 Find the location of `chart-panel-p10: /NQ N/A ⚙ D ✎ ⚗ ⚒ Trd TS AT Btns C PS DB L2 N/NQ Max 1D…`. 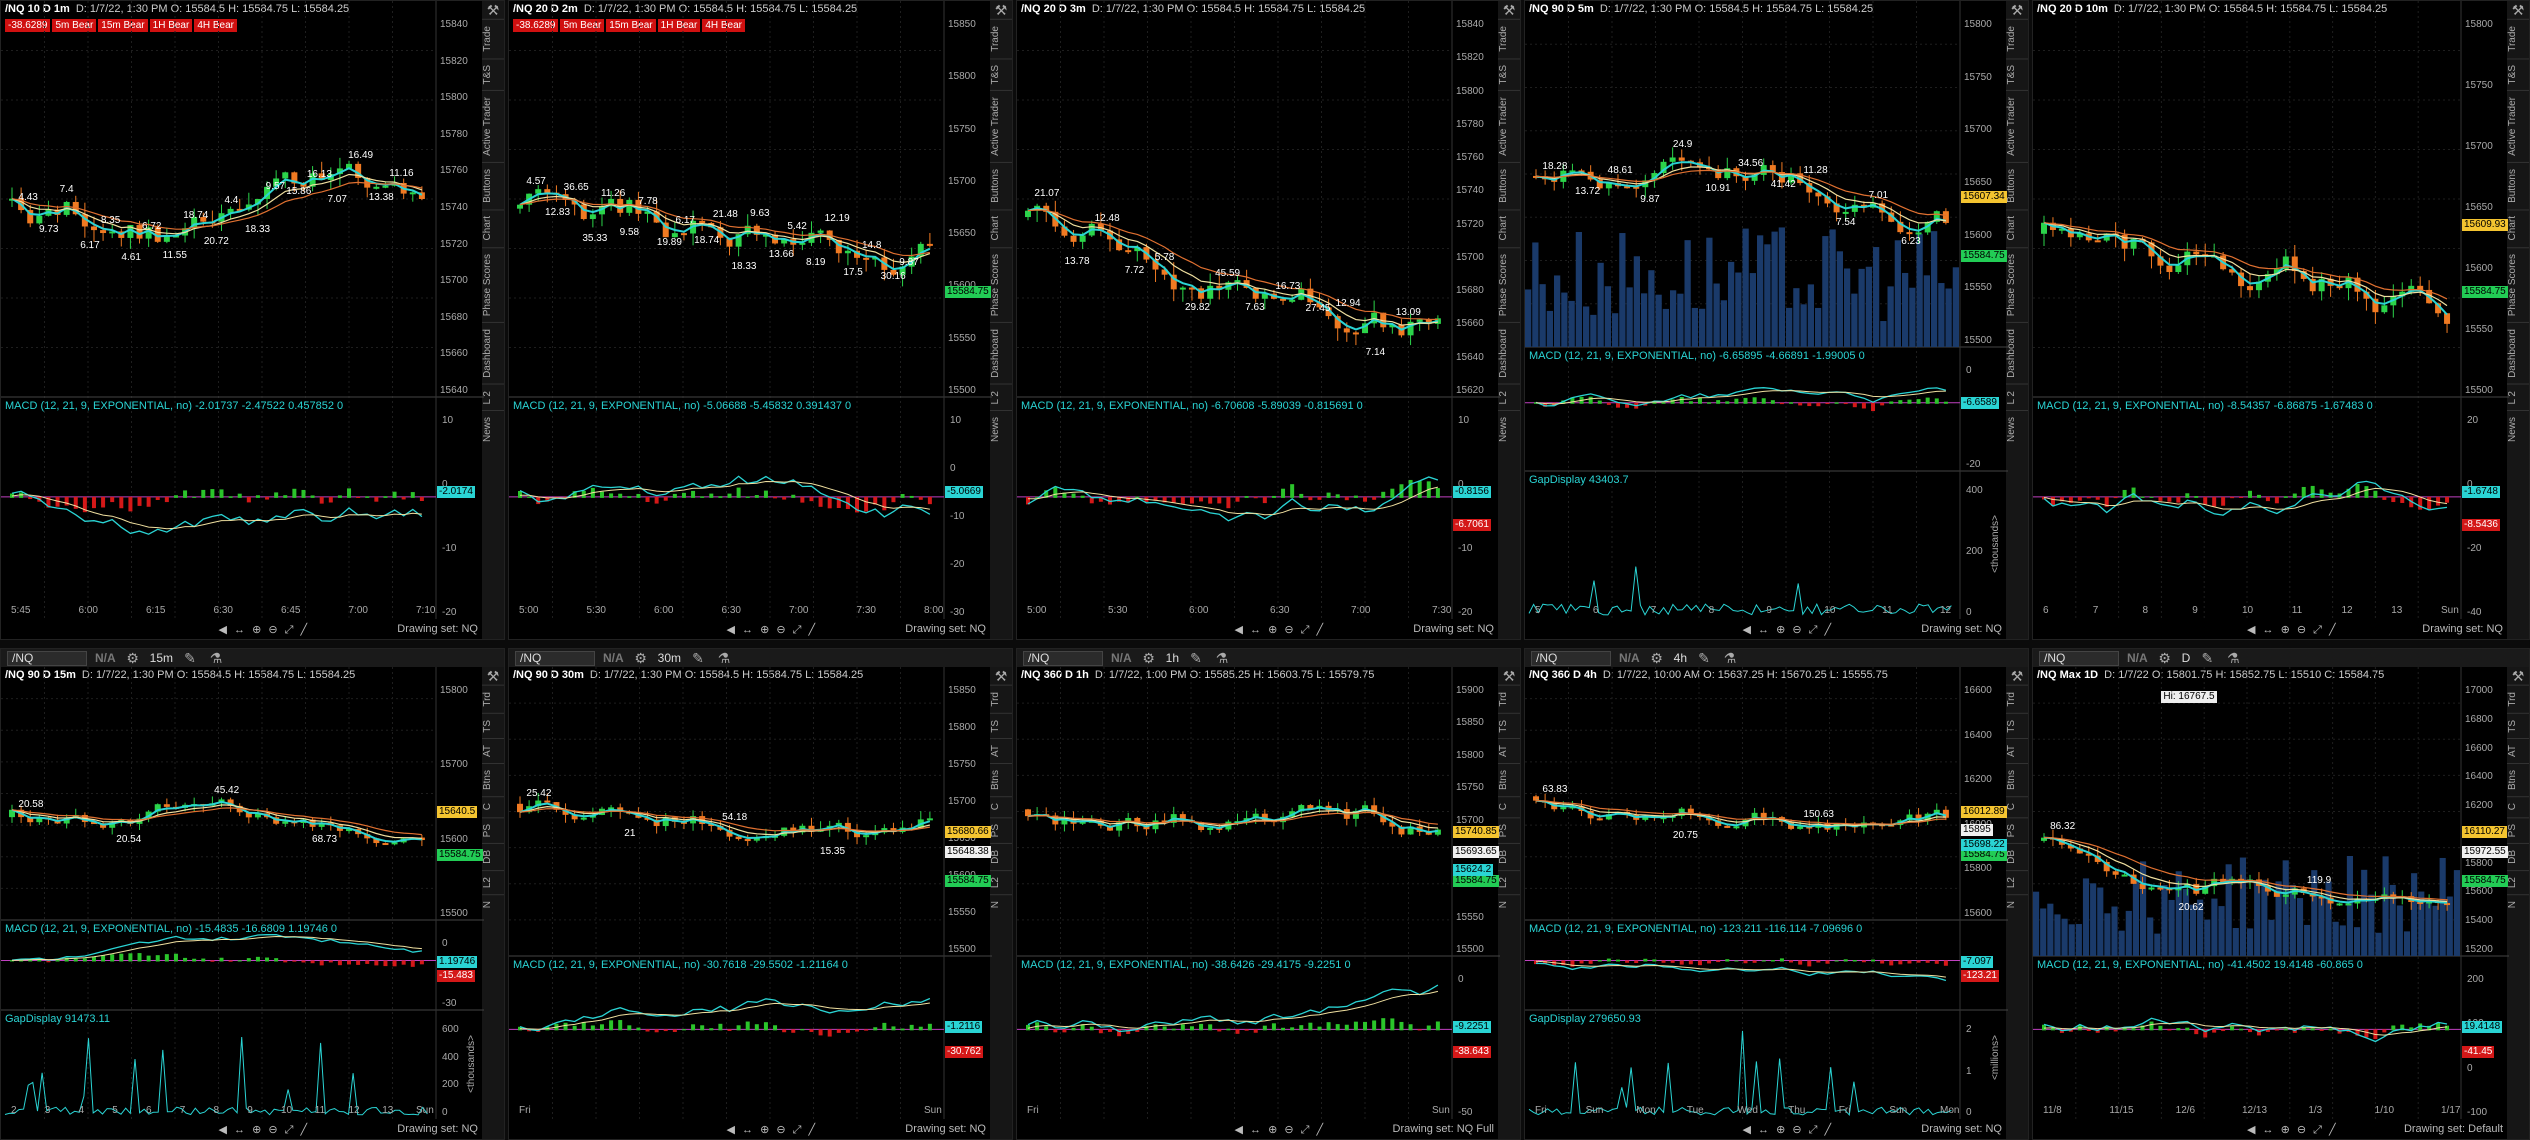

chart-panel-p10: /NQ N/A ⚙ D ✎ ⚗ ⚒ Trd TS AT Btns C PS DB L2 N/NQ Max 1D… is located at coordinates (2281, 894).